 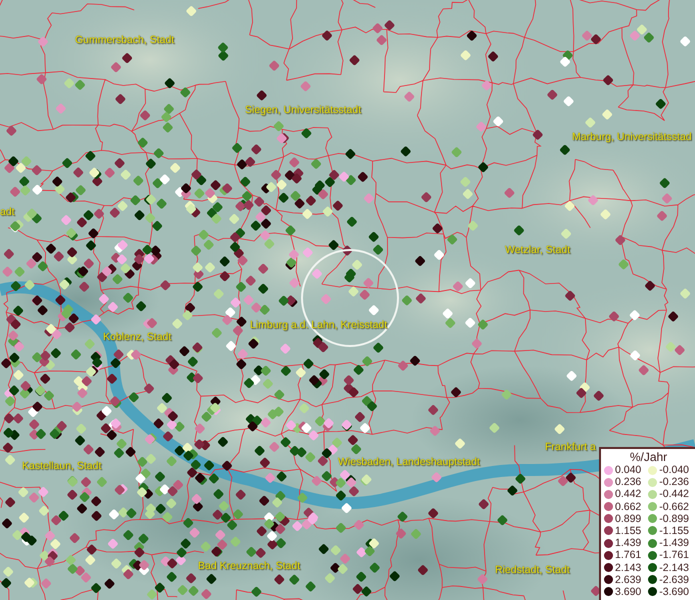 What do you see at coordinates (628, 518) in the screenshot?
I see `legend-label: 0.899` at bounding box center [628, 518].